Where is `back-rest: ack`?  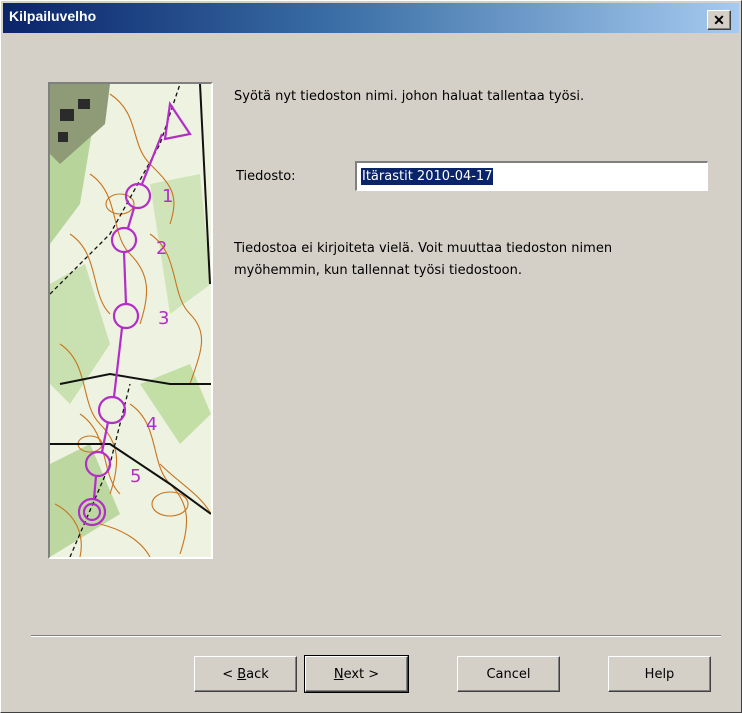
back-rest: ack is located at coordinates (257, 674).